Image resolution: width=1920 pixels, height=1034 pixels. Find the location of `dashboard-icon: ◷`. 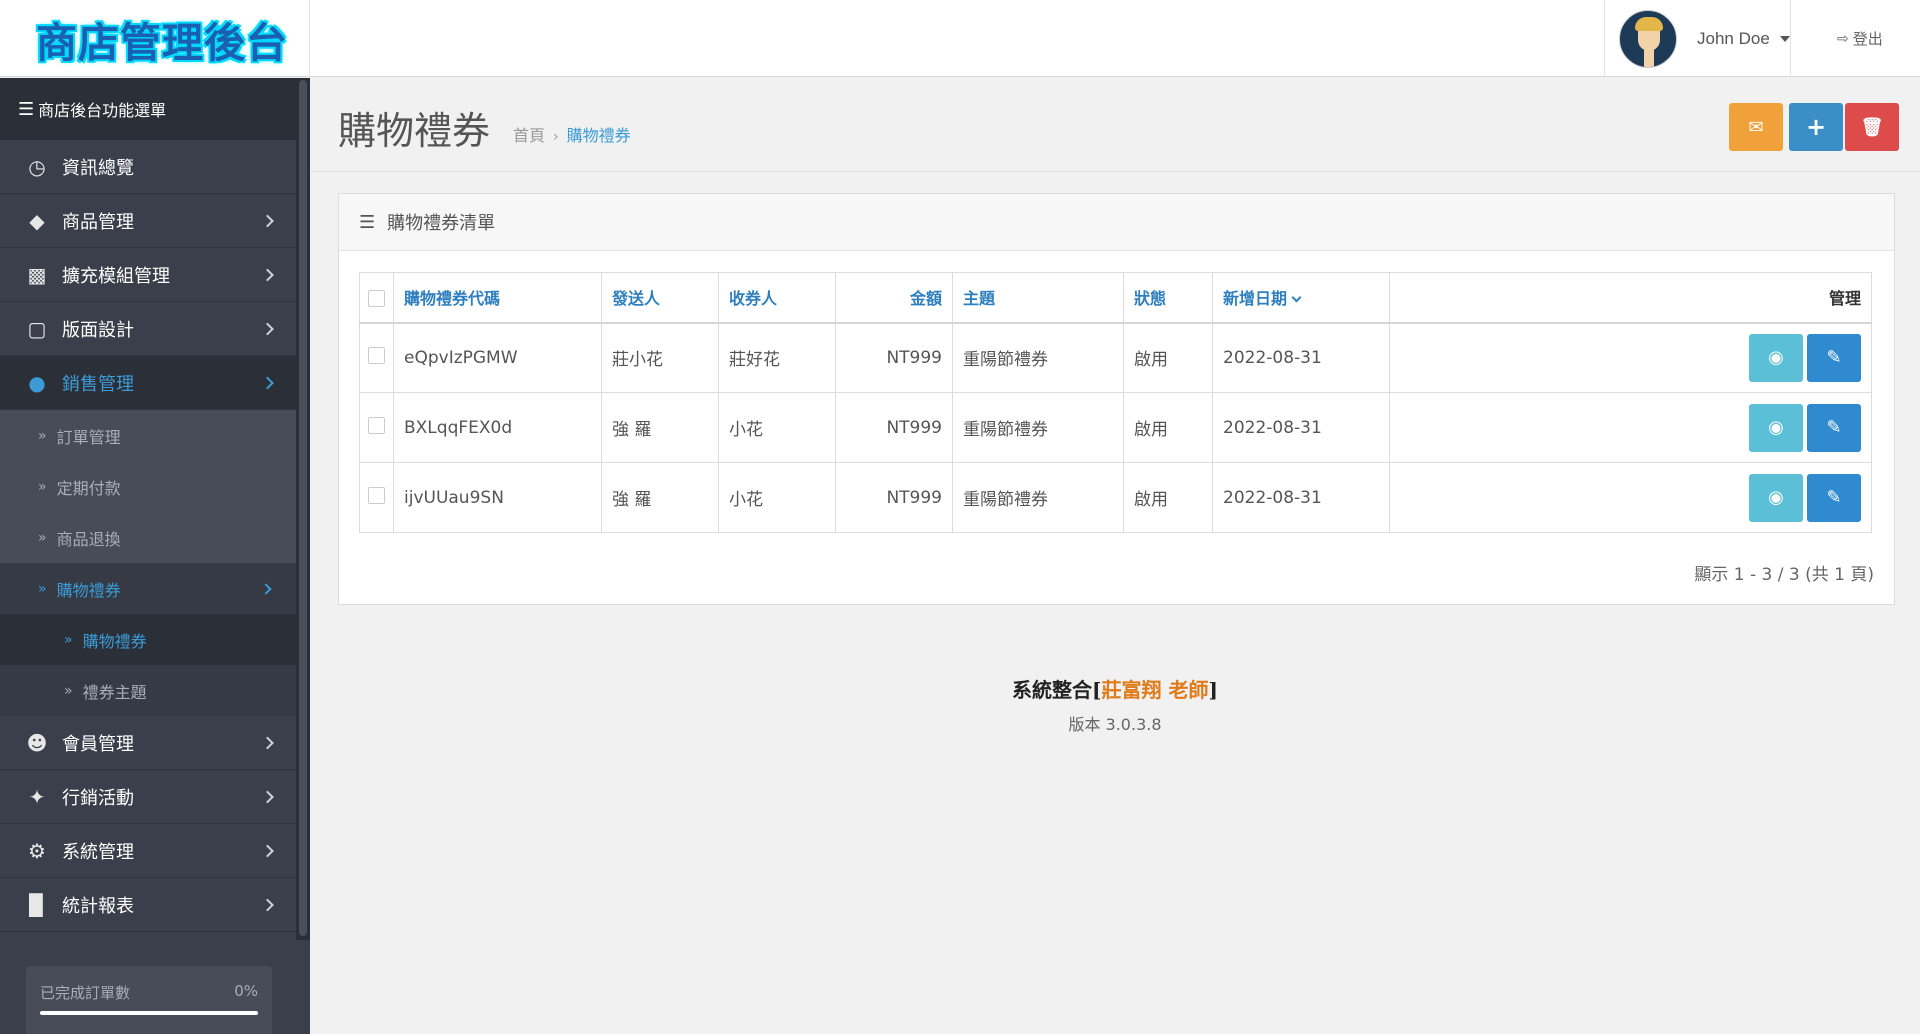

dashboard-icon: ◷ is located at coordinates (37, 166).